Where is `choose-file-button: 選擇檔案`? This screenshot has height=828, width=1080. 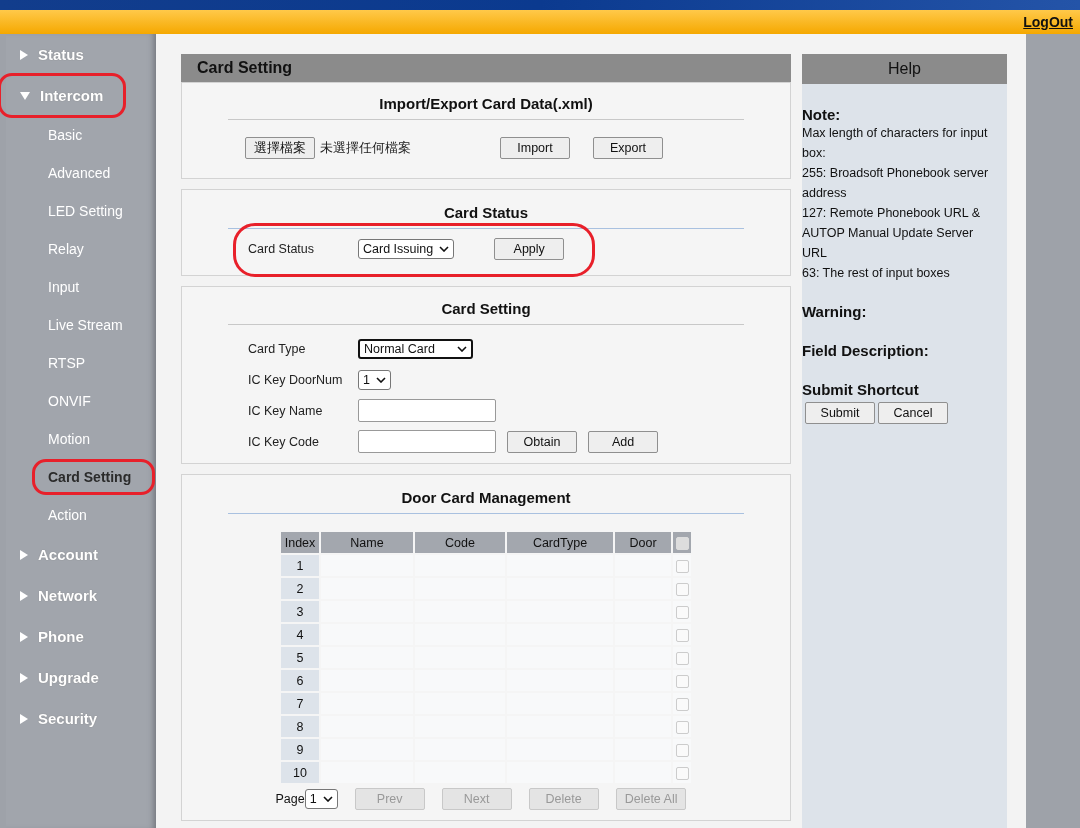 choose-file-button: 選擇檔案 is located at coordinates (280, 148).